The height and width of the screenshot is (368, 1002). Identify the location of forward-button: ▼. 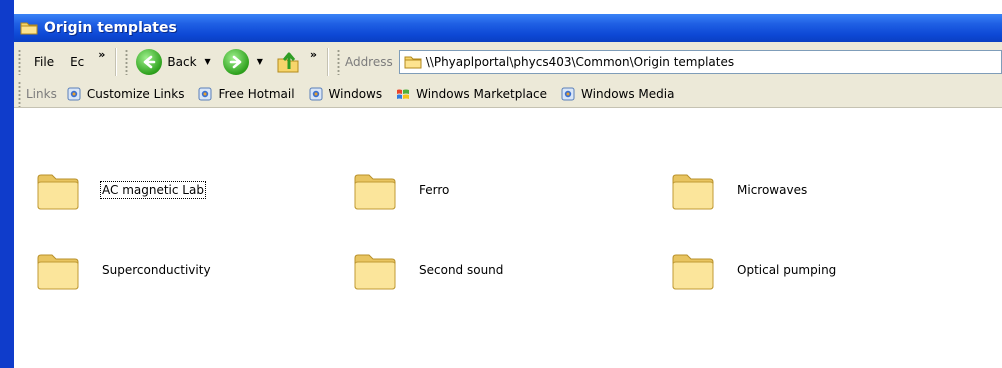
(245, 61).